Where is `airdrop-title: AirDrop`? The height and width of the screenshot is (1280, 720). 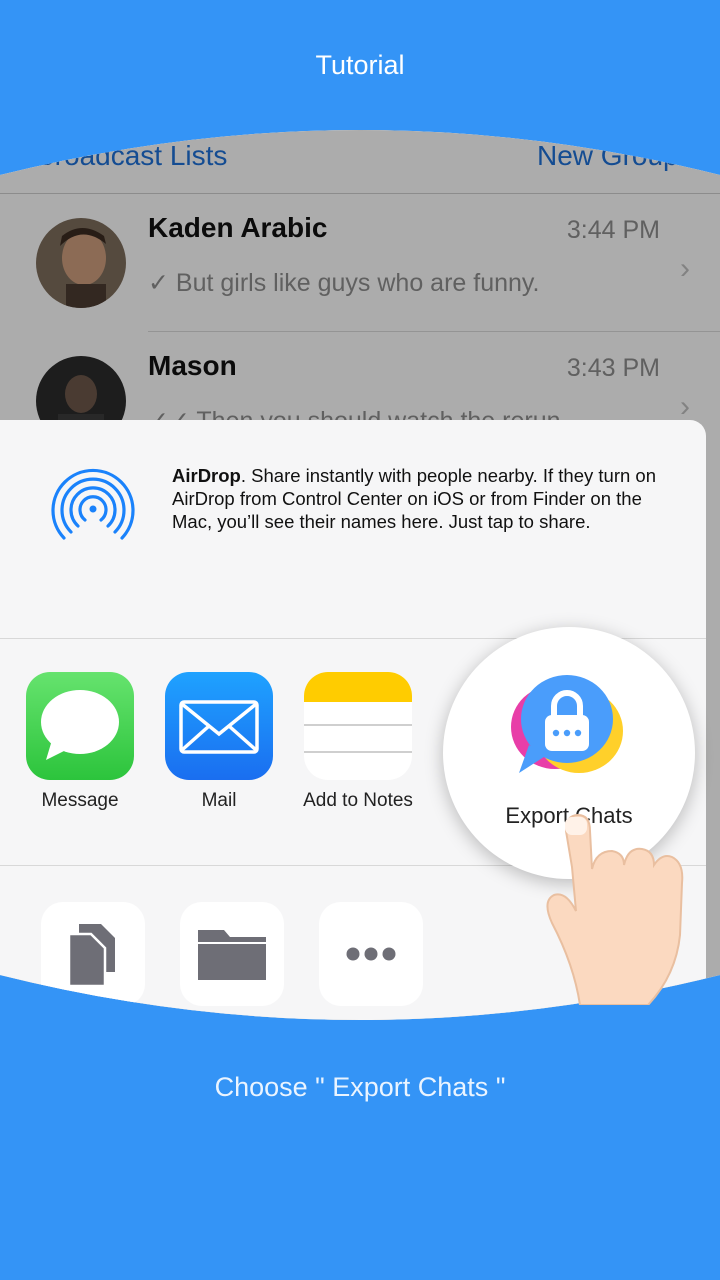
airdrop-title: AirDrop is located at coordinates (206, 475).